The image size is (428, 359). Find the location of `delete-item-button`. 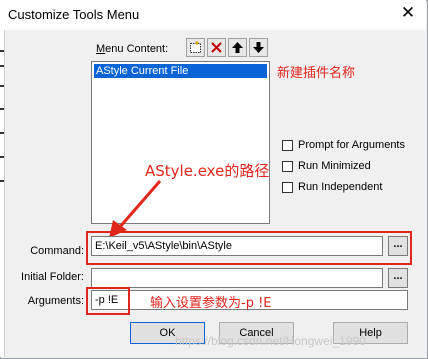

delete-item-button is located at coordinates (216, 47).